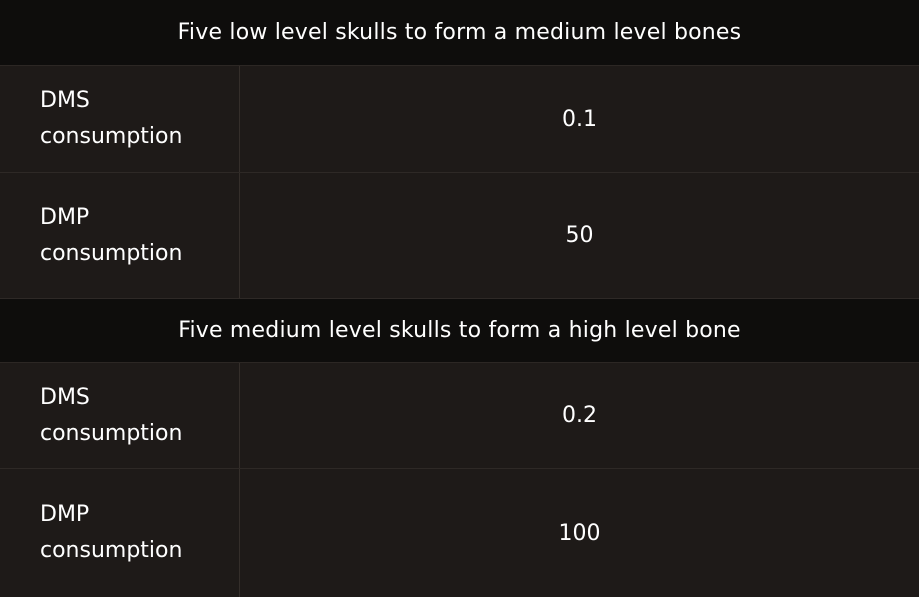 The height and width of the screenshot is (597, 919). I want to click on row-value: 50, so click(579, 235).